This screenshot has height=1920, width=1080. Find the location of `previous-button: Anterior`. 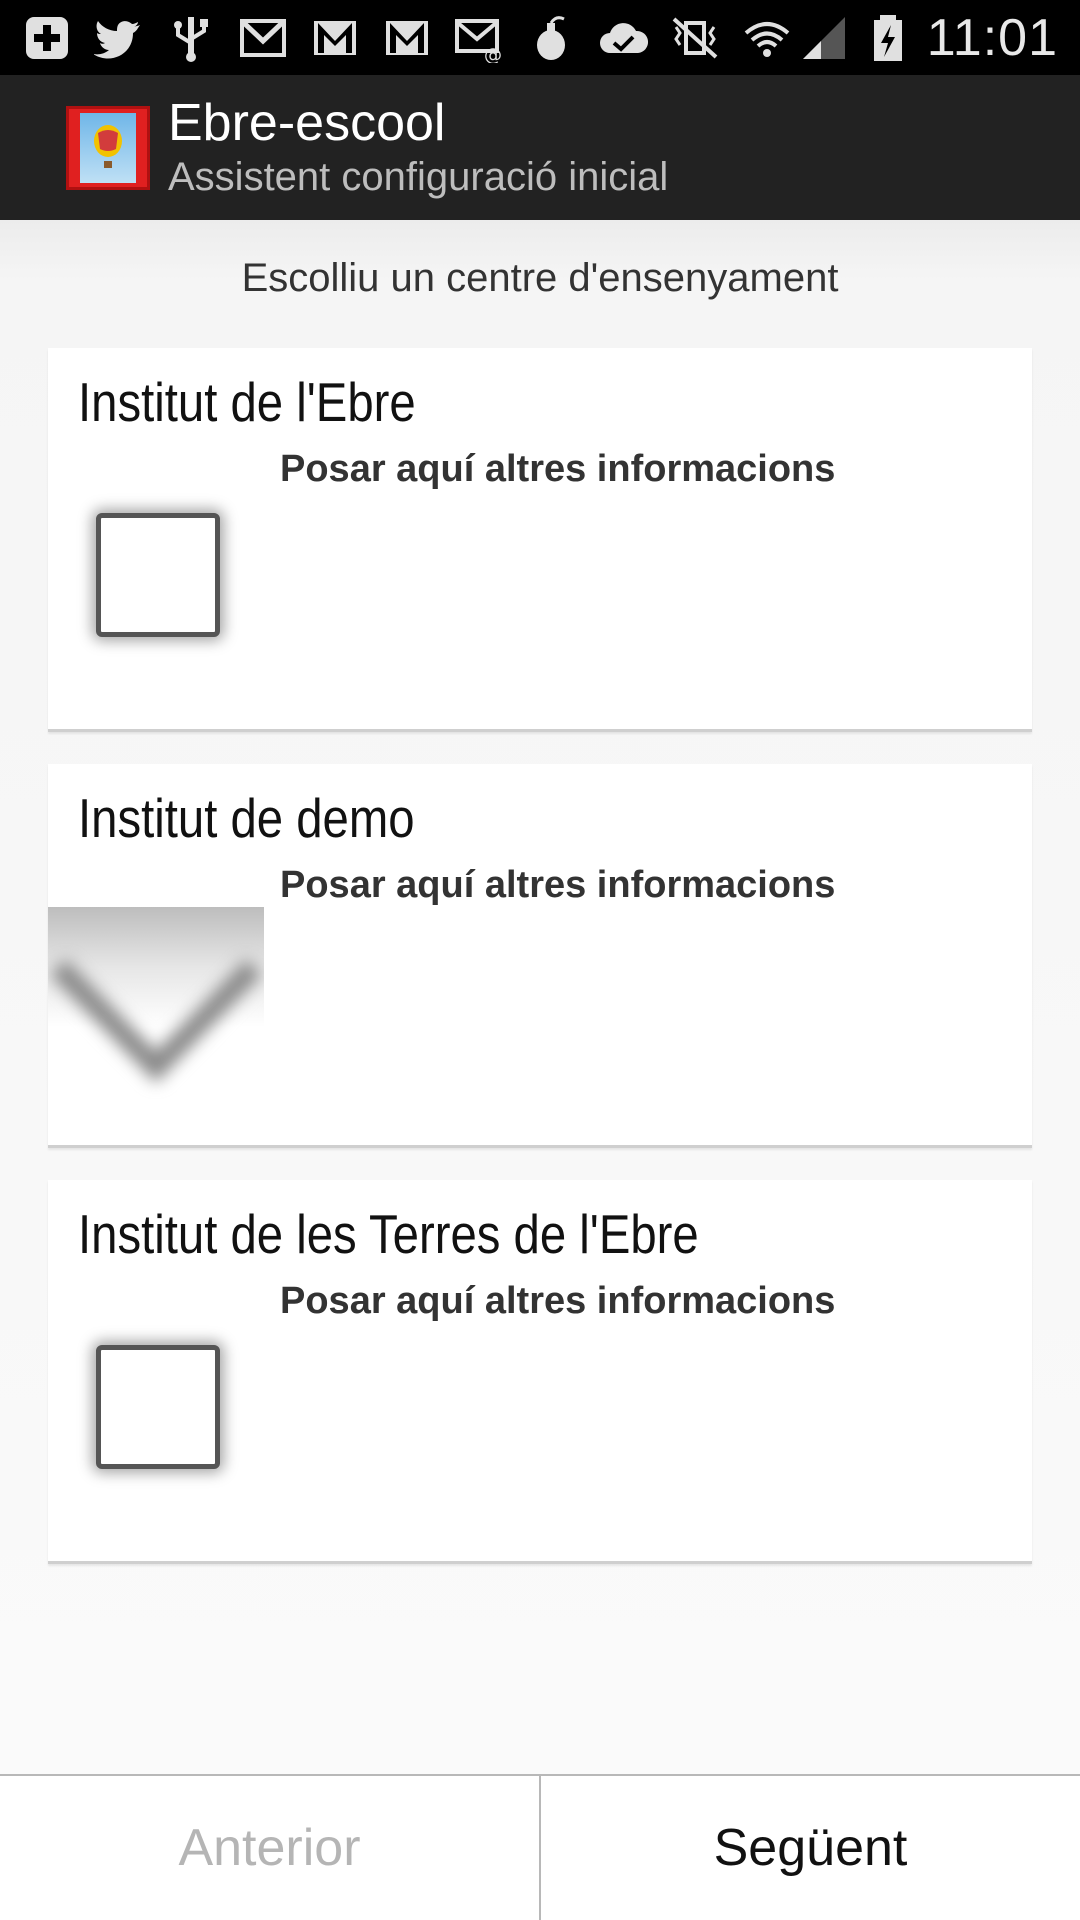

previous-button: Anterior is located at coordinates (270, 1848).